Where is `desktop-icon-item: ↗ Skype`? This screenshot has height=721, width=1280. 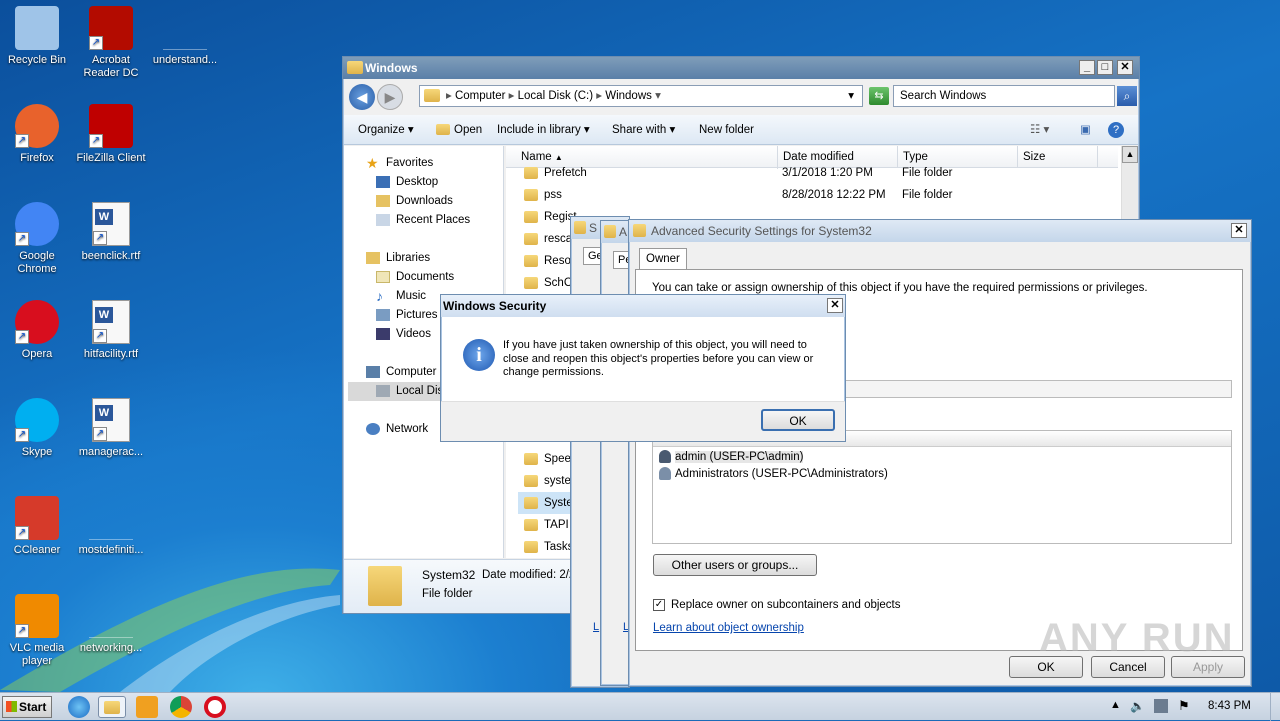 desktop-icon-item: ↗ Skype is located at coordinates (37, 428).